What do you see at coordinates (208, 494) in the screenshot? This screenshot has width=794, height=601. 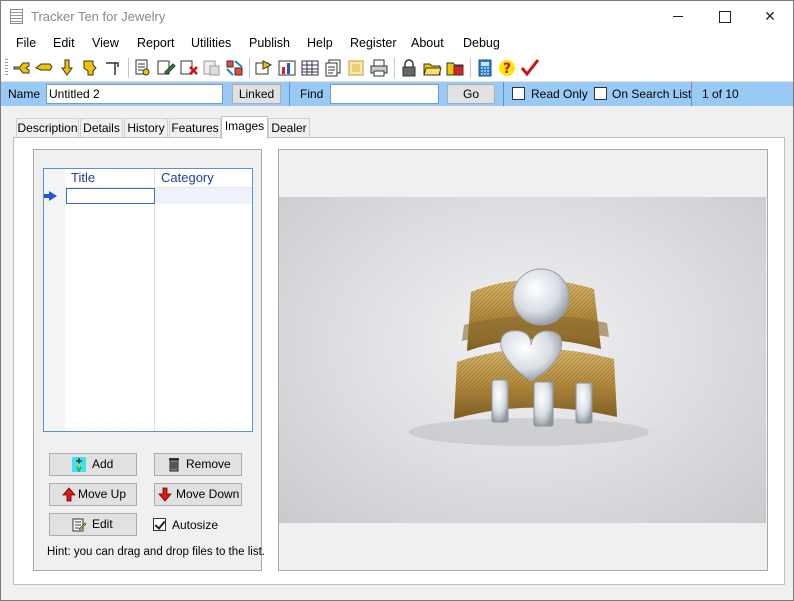 I see `move-down-button-label: Move Down` at bounding box center [208, 494].